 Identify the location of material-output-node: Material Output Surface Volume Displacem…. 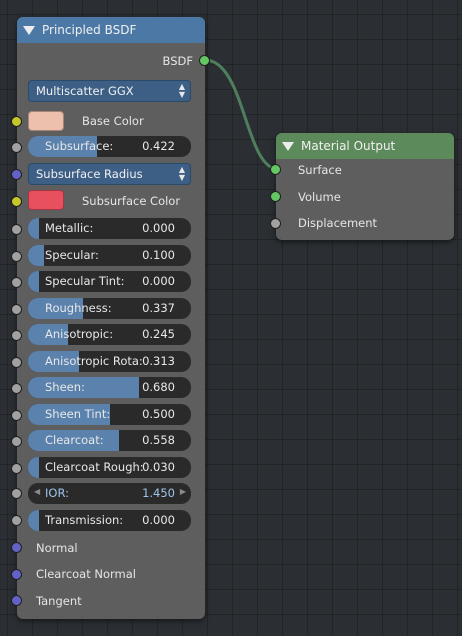
(362, 186).